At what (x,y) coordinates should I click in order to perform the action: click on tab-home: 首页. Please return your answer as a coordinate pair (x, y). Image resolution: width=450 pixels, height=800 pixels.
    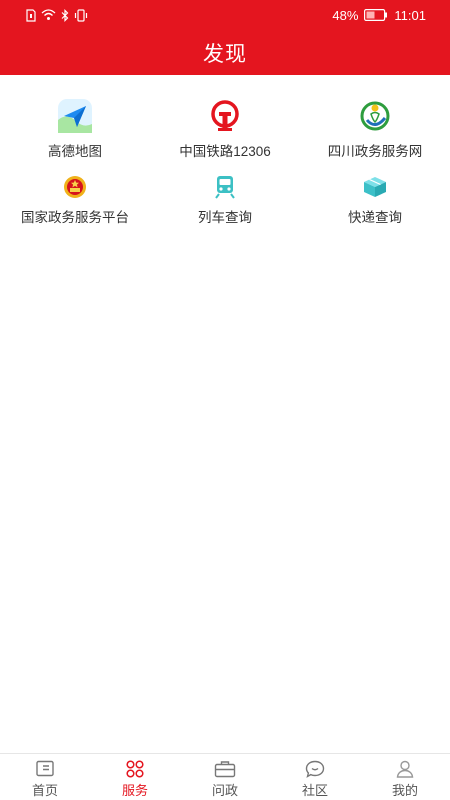
    Looking at the image, I should click on (45, 777).